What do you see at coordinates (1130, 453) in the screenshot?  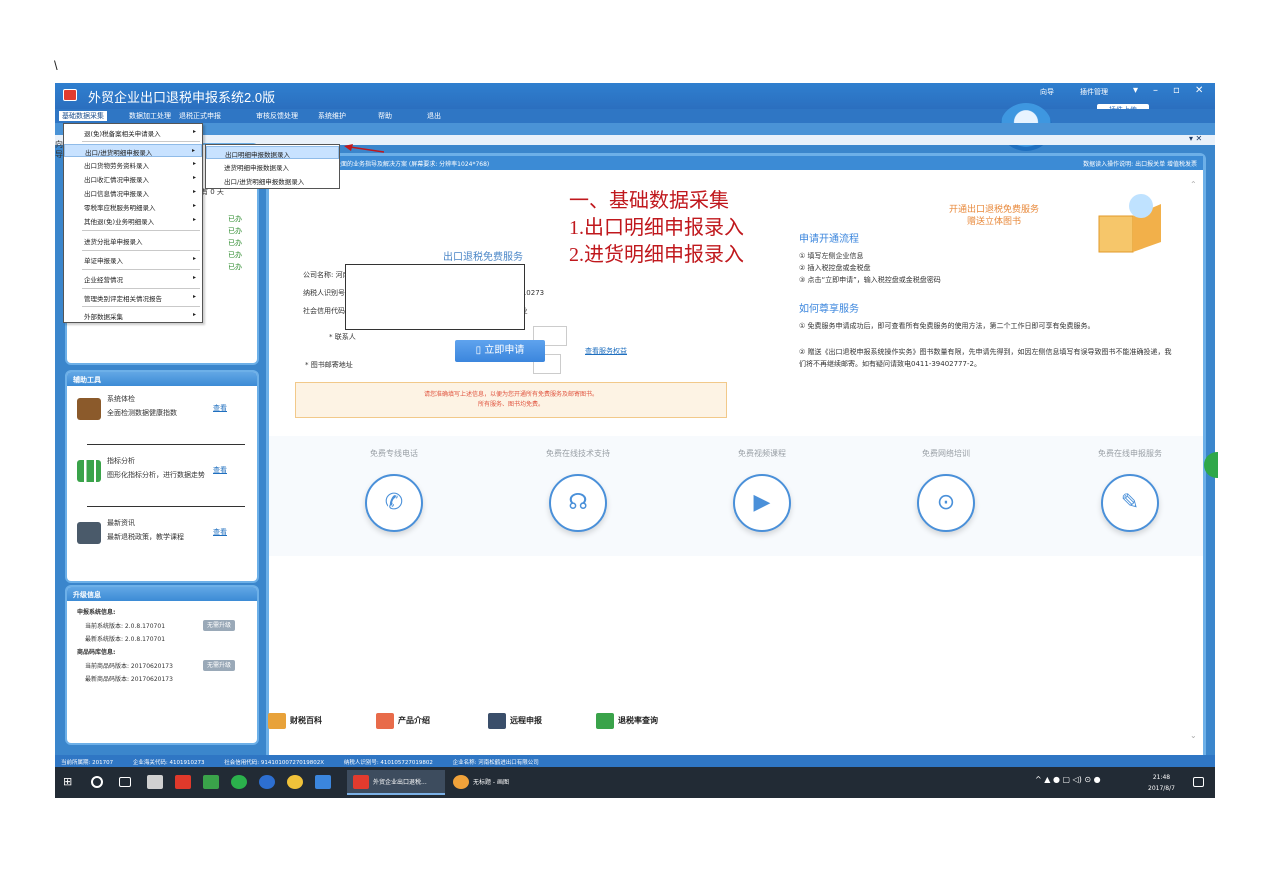 I see `service-label: 免费在线申报服务` at bounding box center [1130, 453].